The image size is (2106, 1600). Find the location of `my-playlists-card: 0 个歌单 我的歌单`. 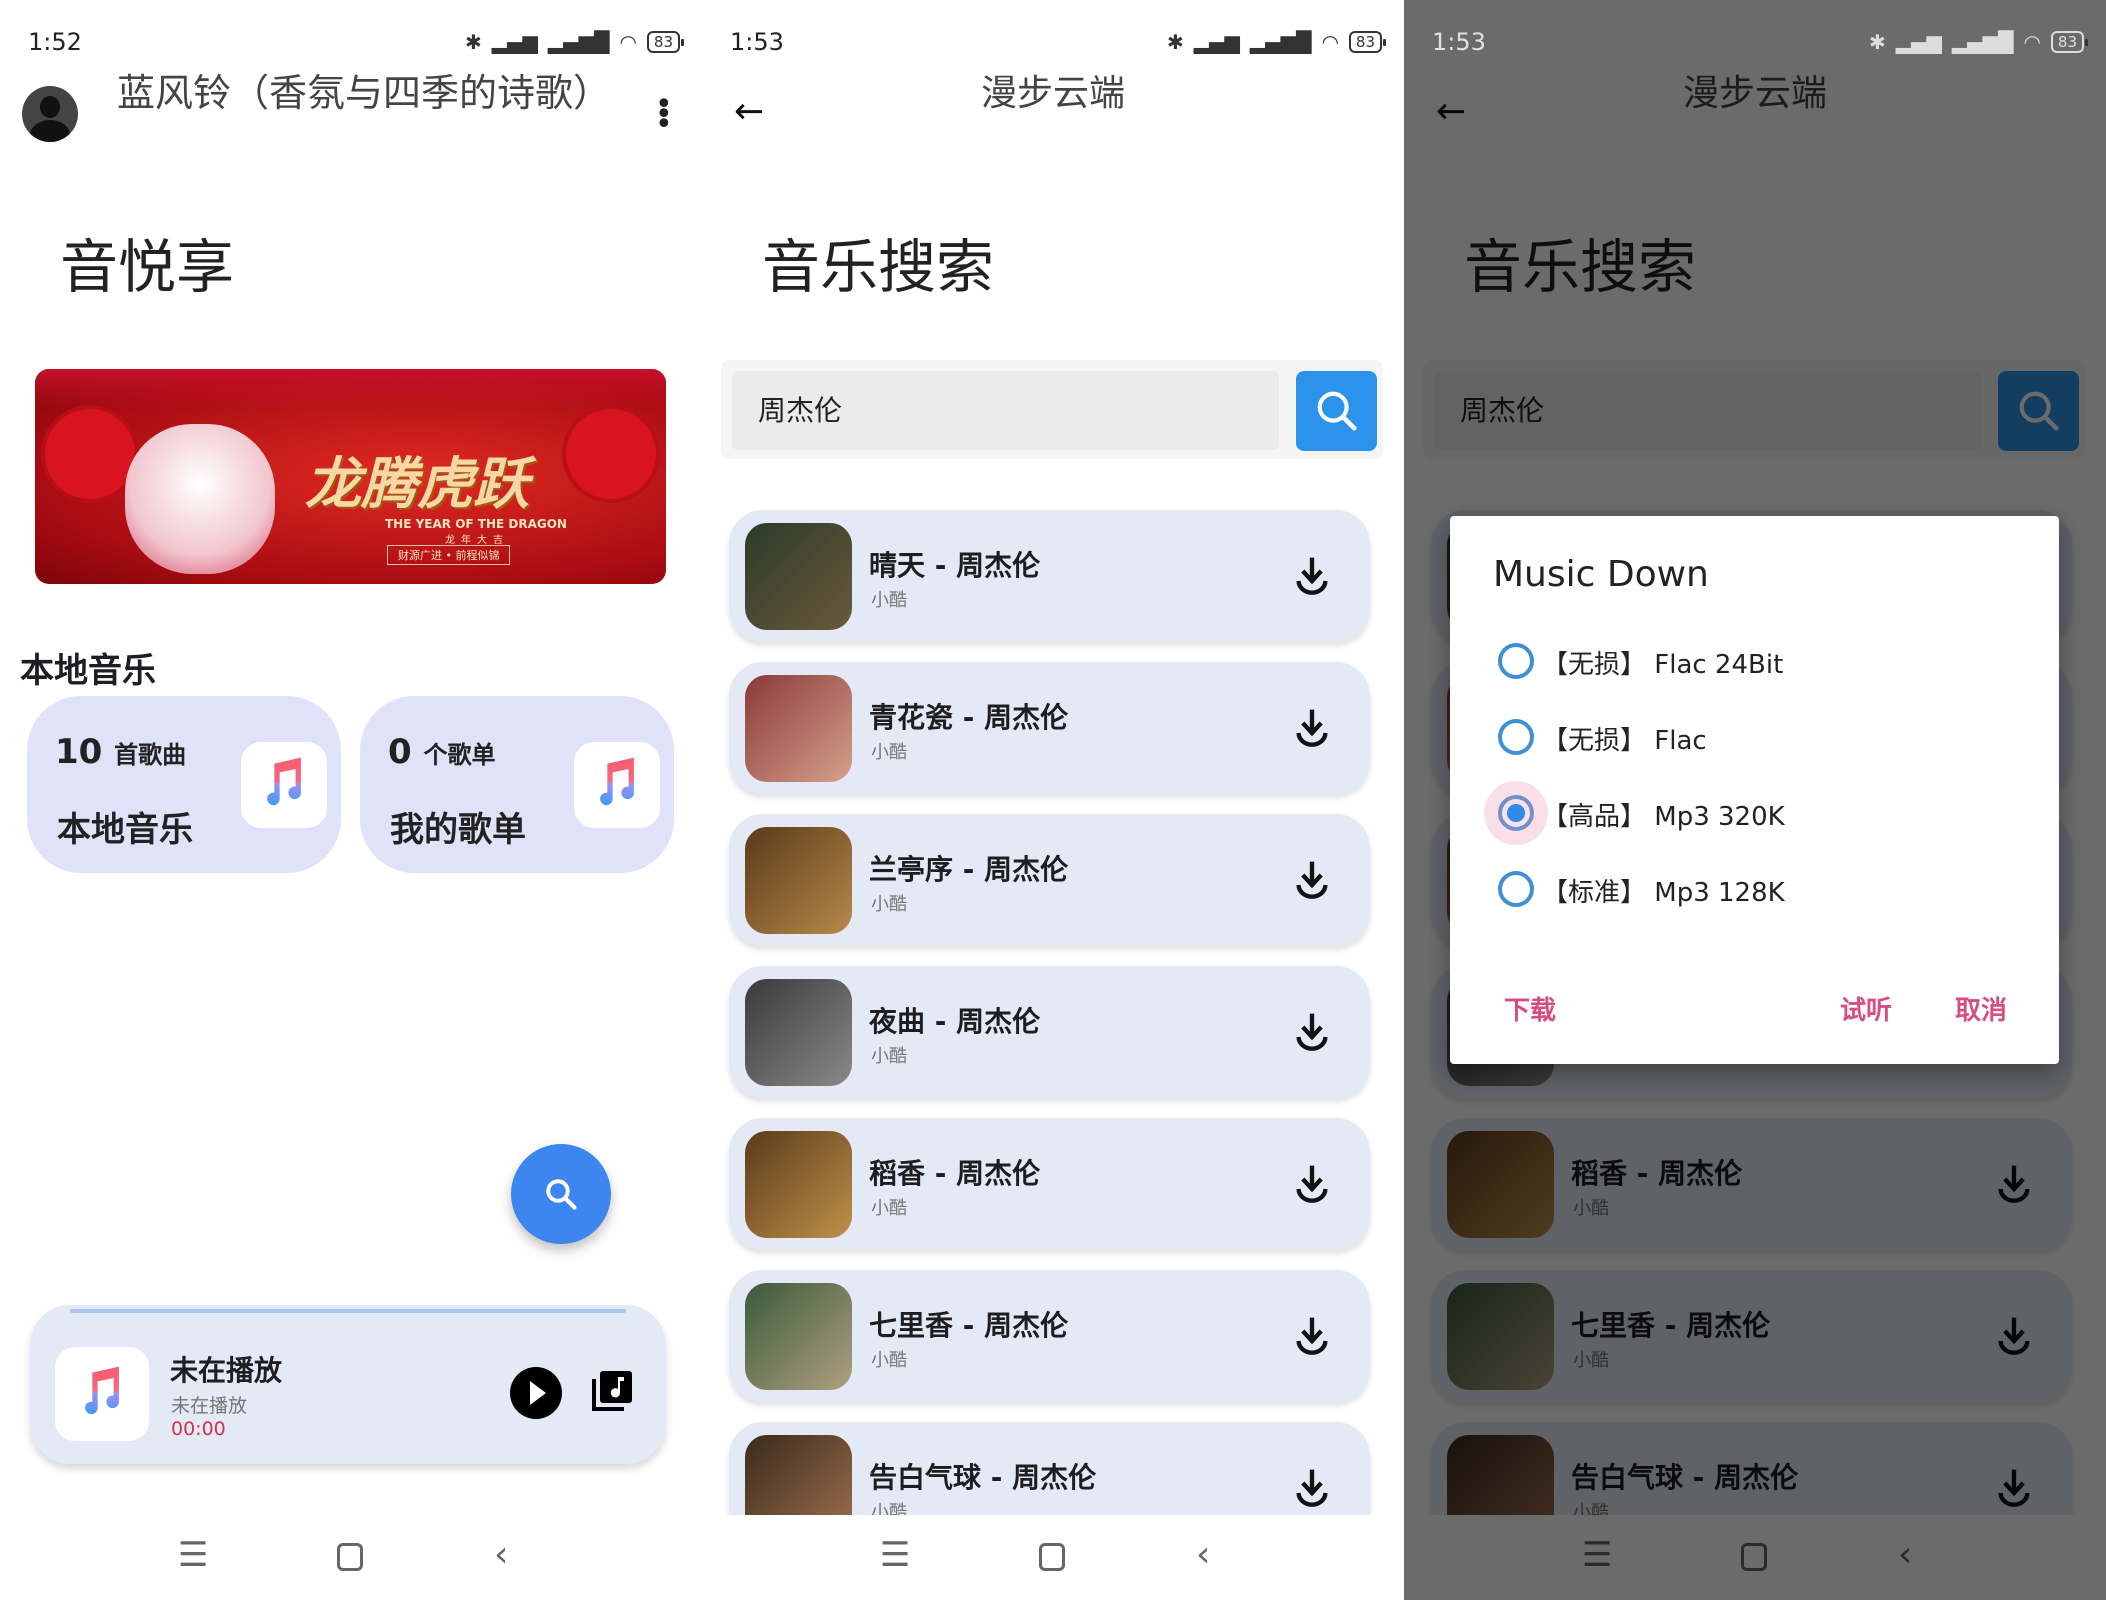

my-playlists-card: 0 个歌单 我的歌单 is located at coordinates (517, 784).